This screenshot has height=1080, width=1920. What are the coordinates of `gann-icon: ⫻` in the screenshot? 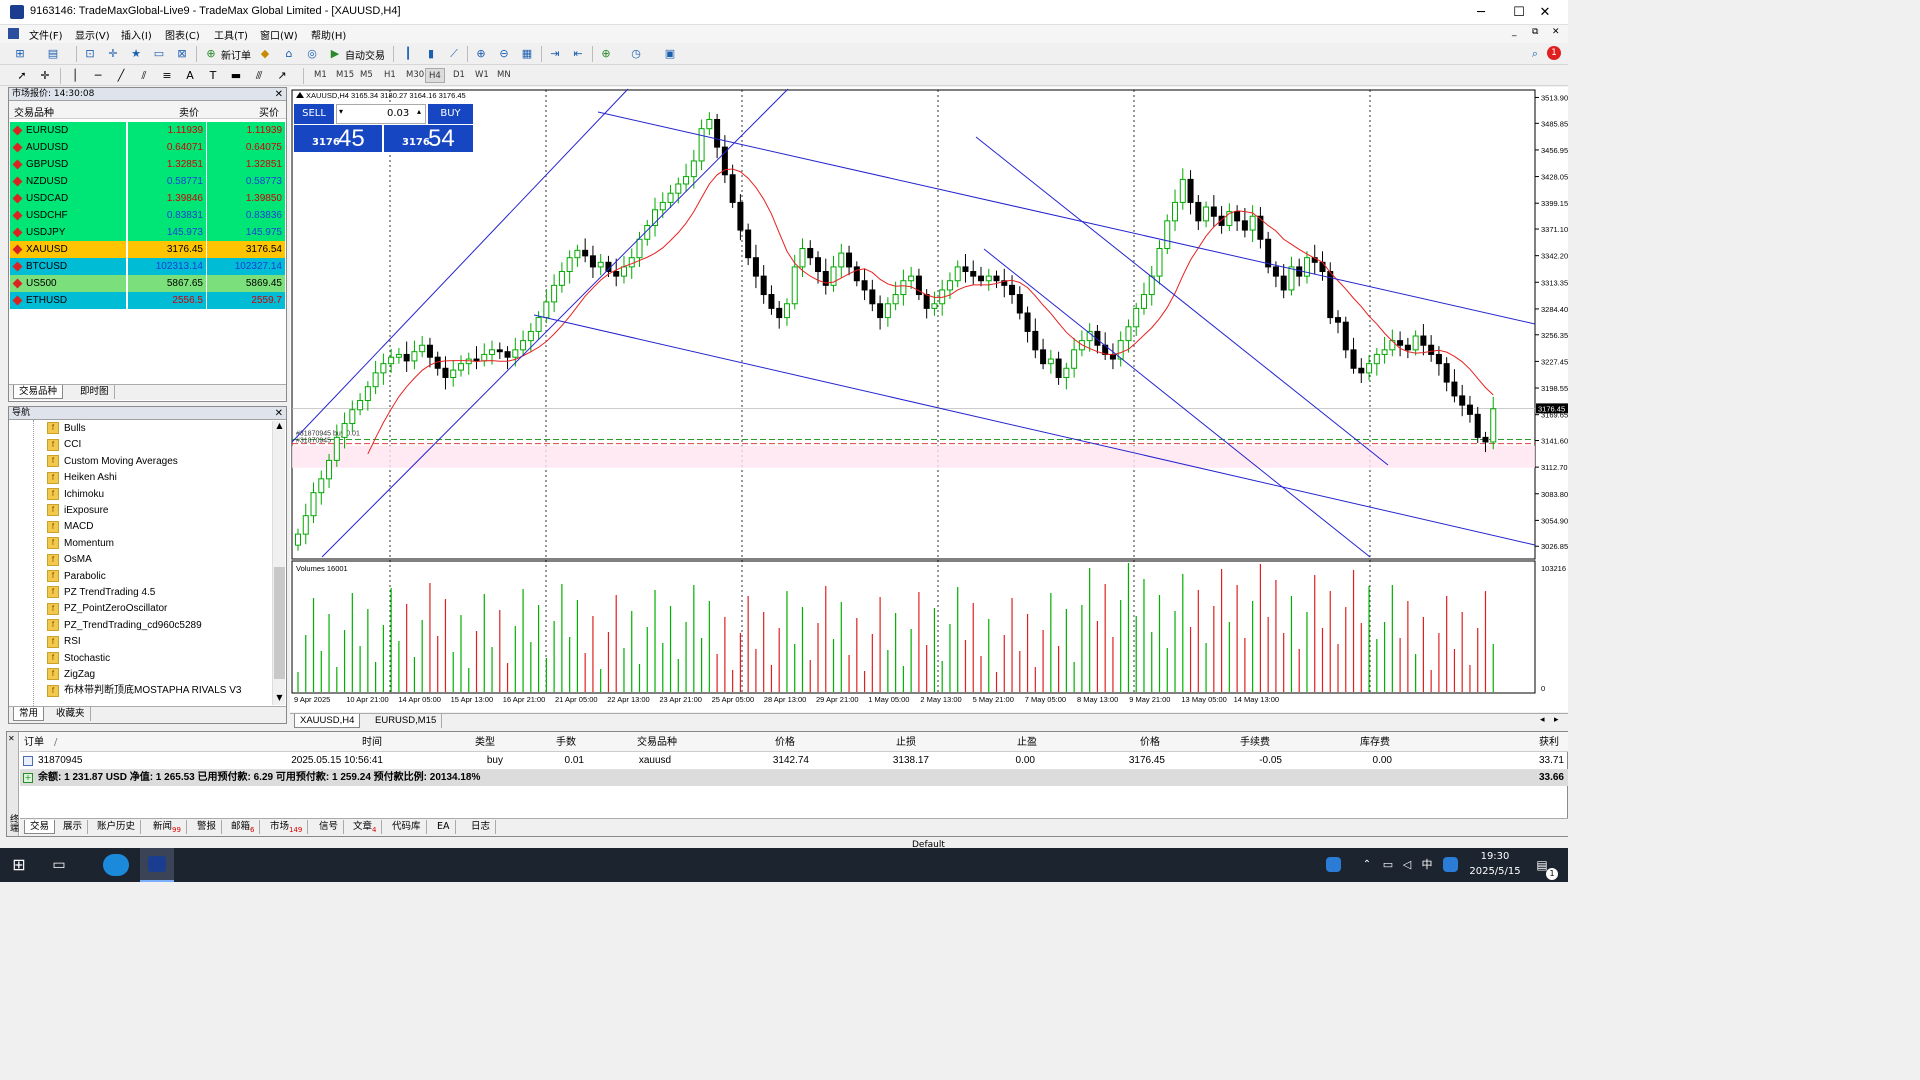 It's located at (259, 76).